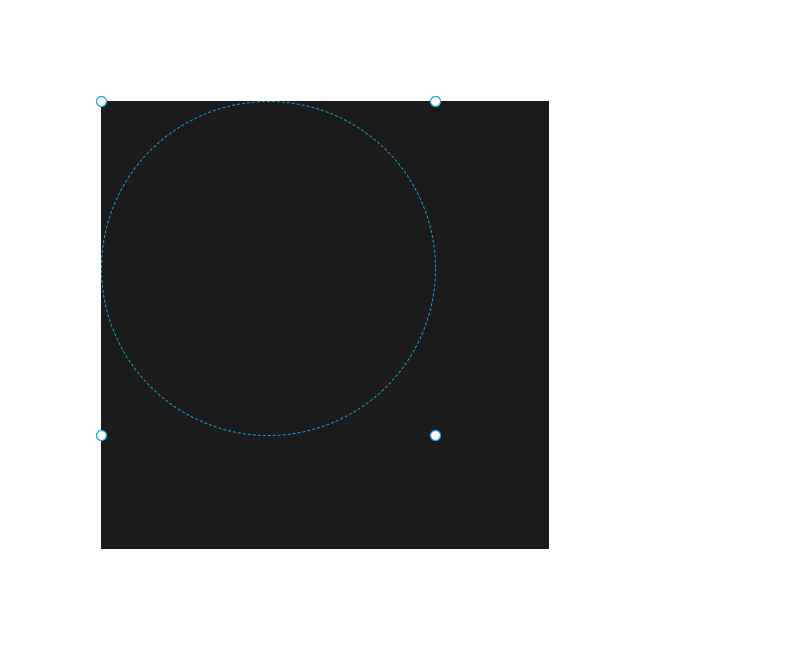 The image size is (800, 650). Describe the element at coordinates (101, 101) in the screenshot. I see `resize-handle-top-left` at that location.